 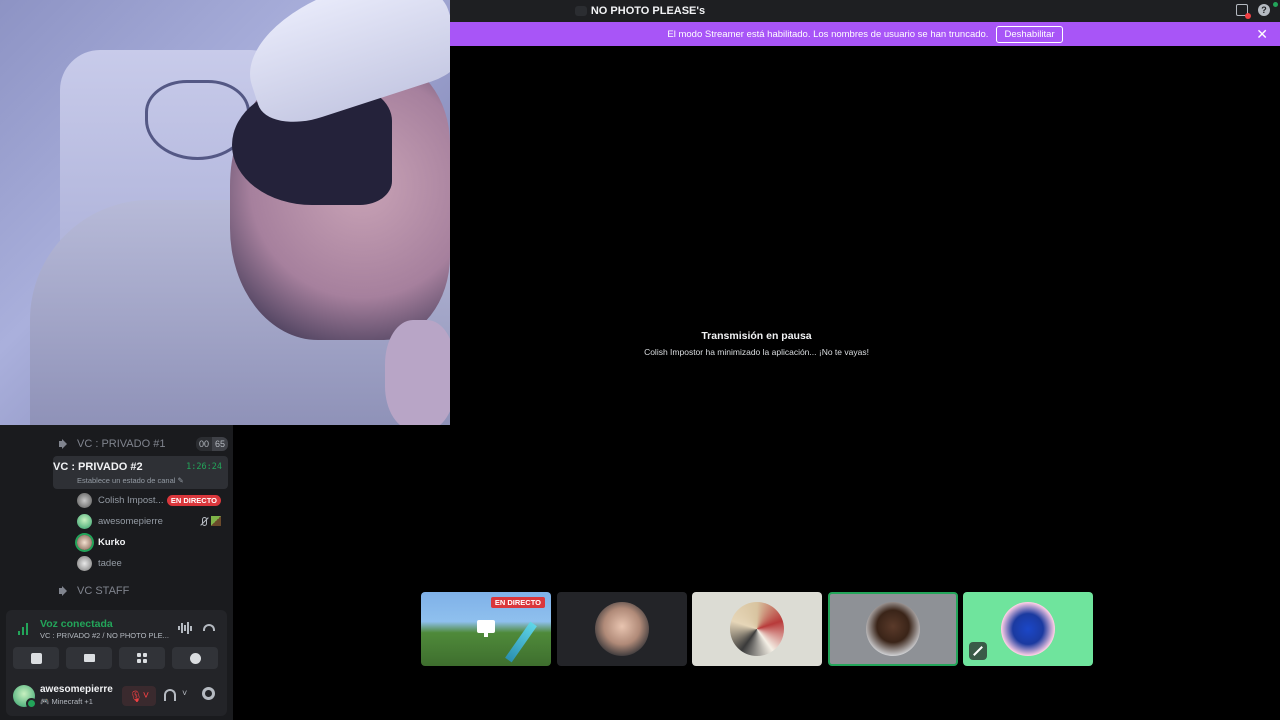 What do you see at coordinates (25, 697) in the screenshot?
I see `user-avatar` at bounding box center [25, 697].